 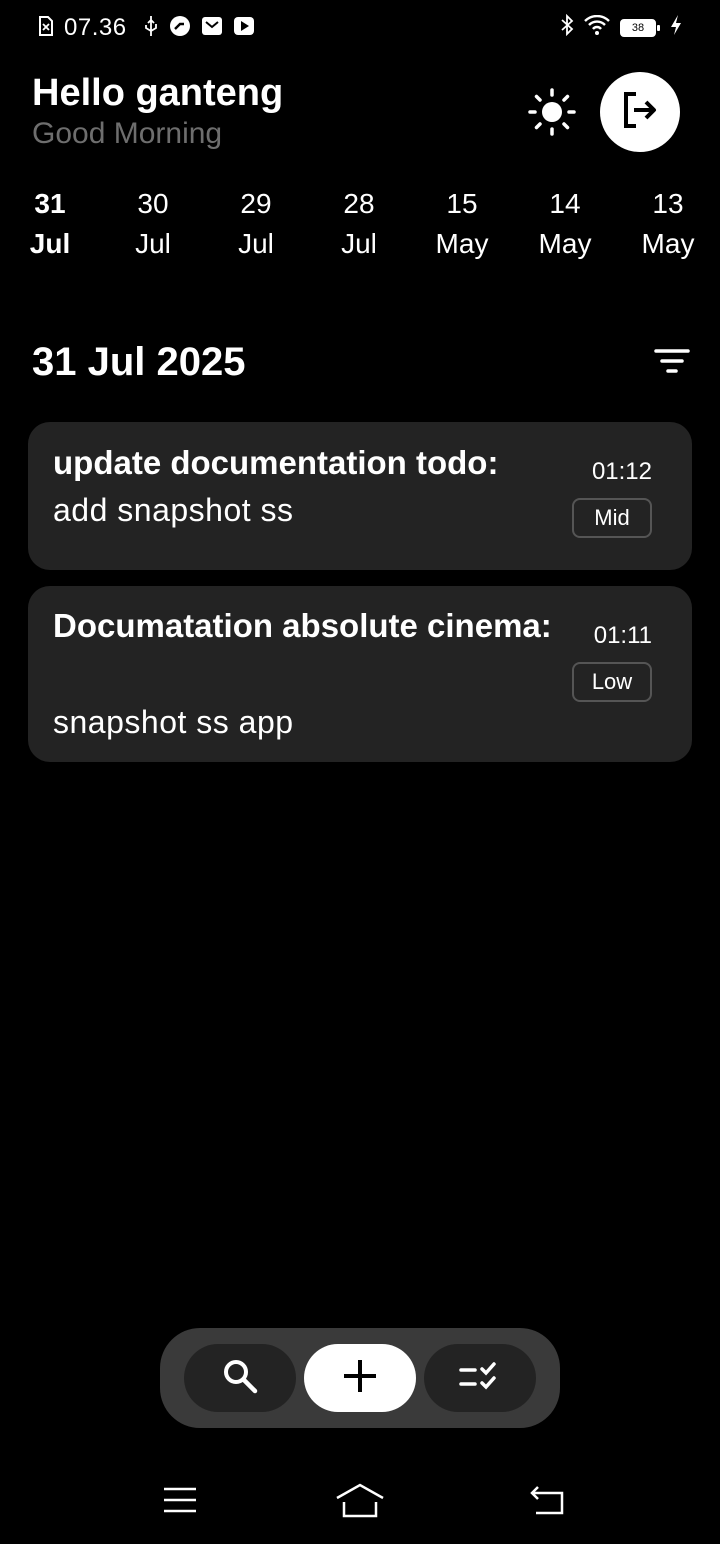 I want to click on system-nav-bar, so click(x=360, y=1502).